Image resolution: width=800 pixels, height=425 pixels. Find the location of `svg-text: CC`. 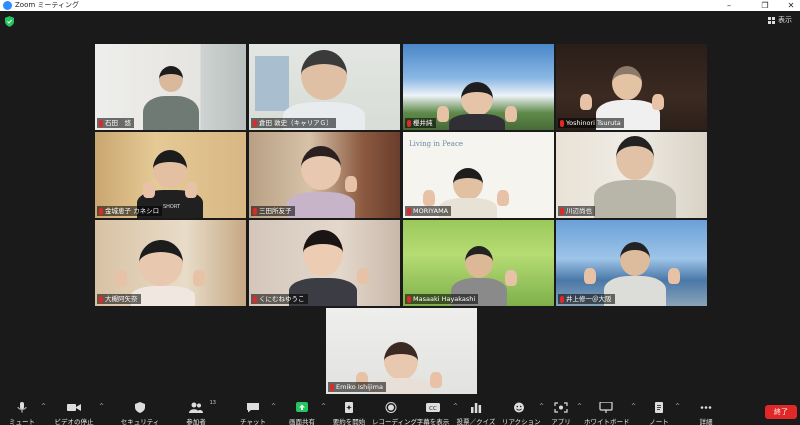

svg-text: CC is located at coordinates (433, 409).